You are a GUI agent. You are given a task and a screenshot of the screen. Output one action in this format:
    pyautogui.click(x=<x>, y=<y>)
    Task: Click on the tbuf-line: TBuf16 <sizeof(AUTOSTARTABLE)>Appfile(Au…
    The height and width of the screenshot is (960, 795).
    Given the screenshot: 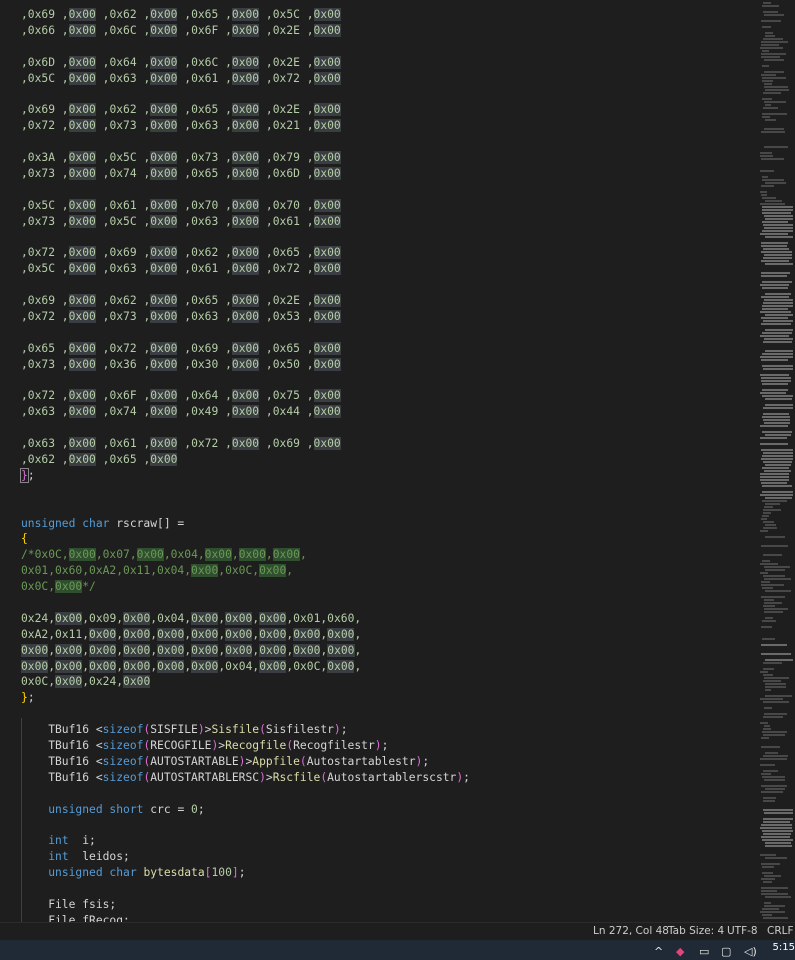 What is the action you would take?
    pyautogui.click(x=245, y=762)
    